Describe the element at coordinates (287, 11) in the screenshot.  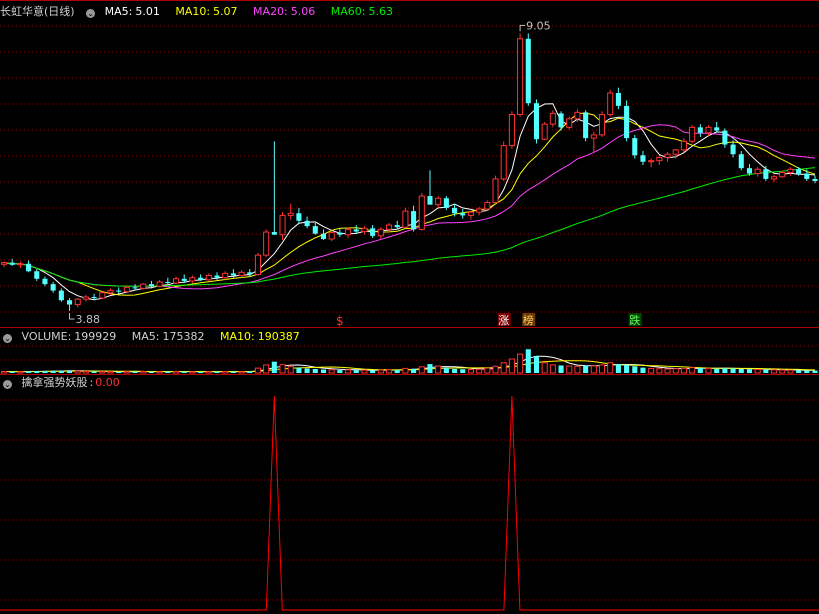
I see `ma20-readout: MA20: 5.06` at that location.